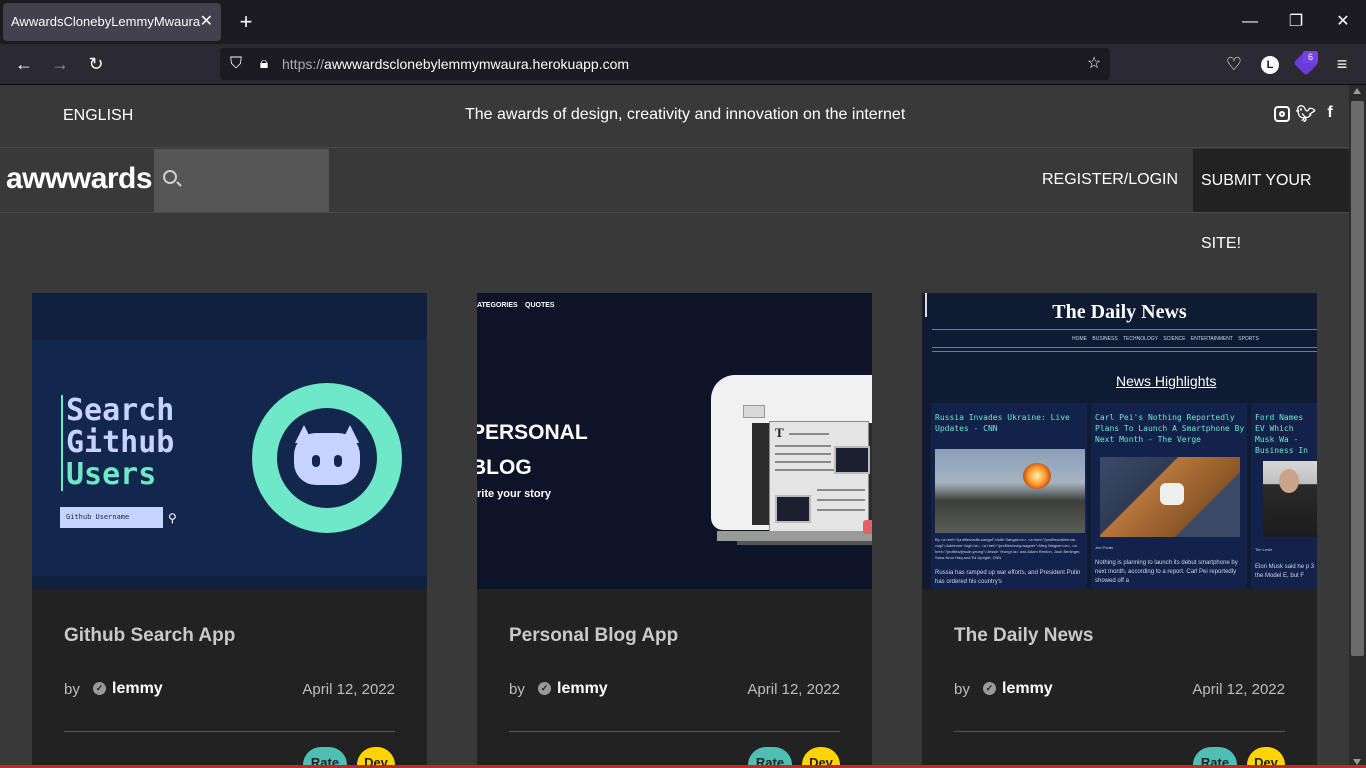 The height and width of the screenshot is (768, 1366). What do you see at coordinates (120, 410) in the screenshot?
I see `thumbnail-text: Search` at bounding box center [120, 410].